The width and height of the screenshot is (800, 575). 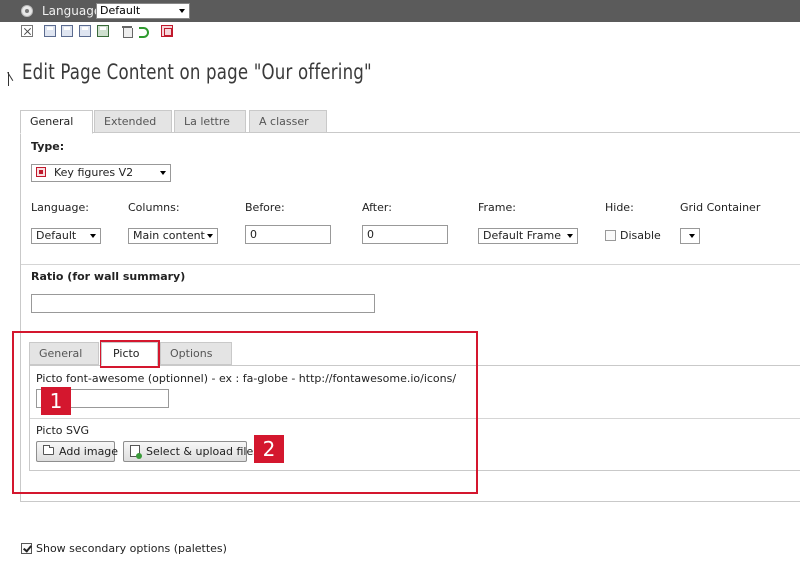 I want to click on show-secondary-checkbox, so click(x=26, y=548).